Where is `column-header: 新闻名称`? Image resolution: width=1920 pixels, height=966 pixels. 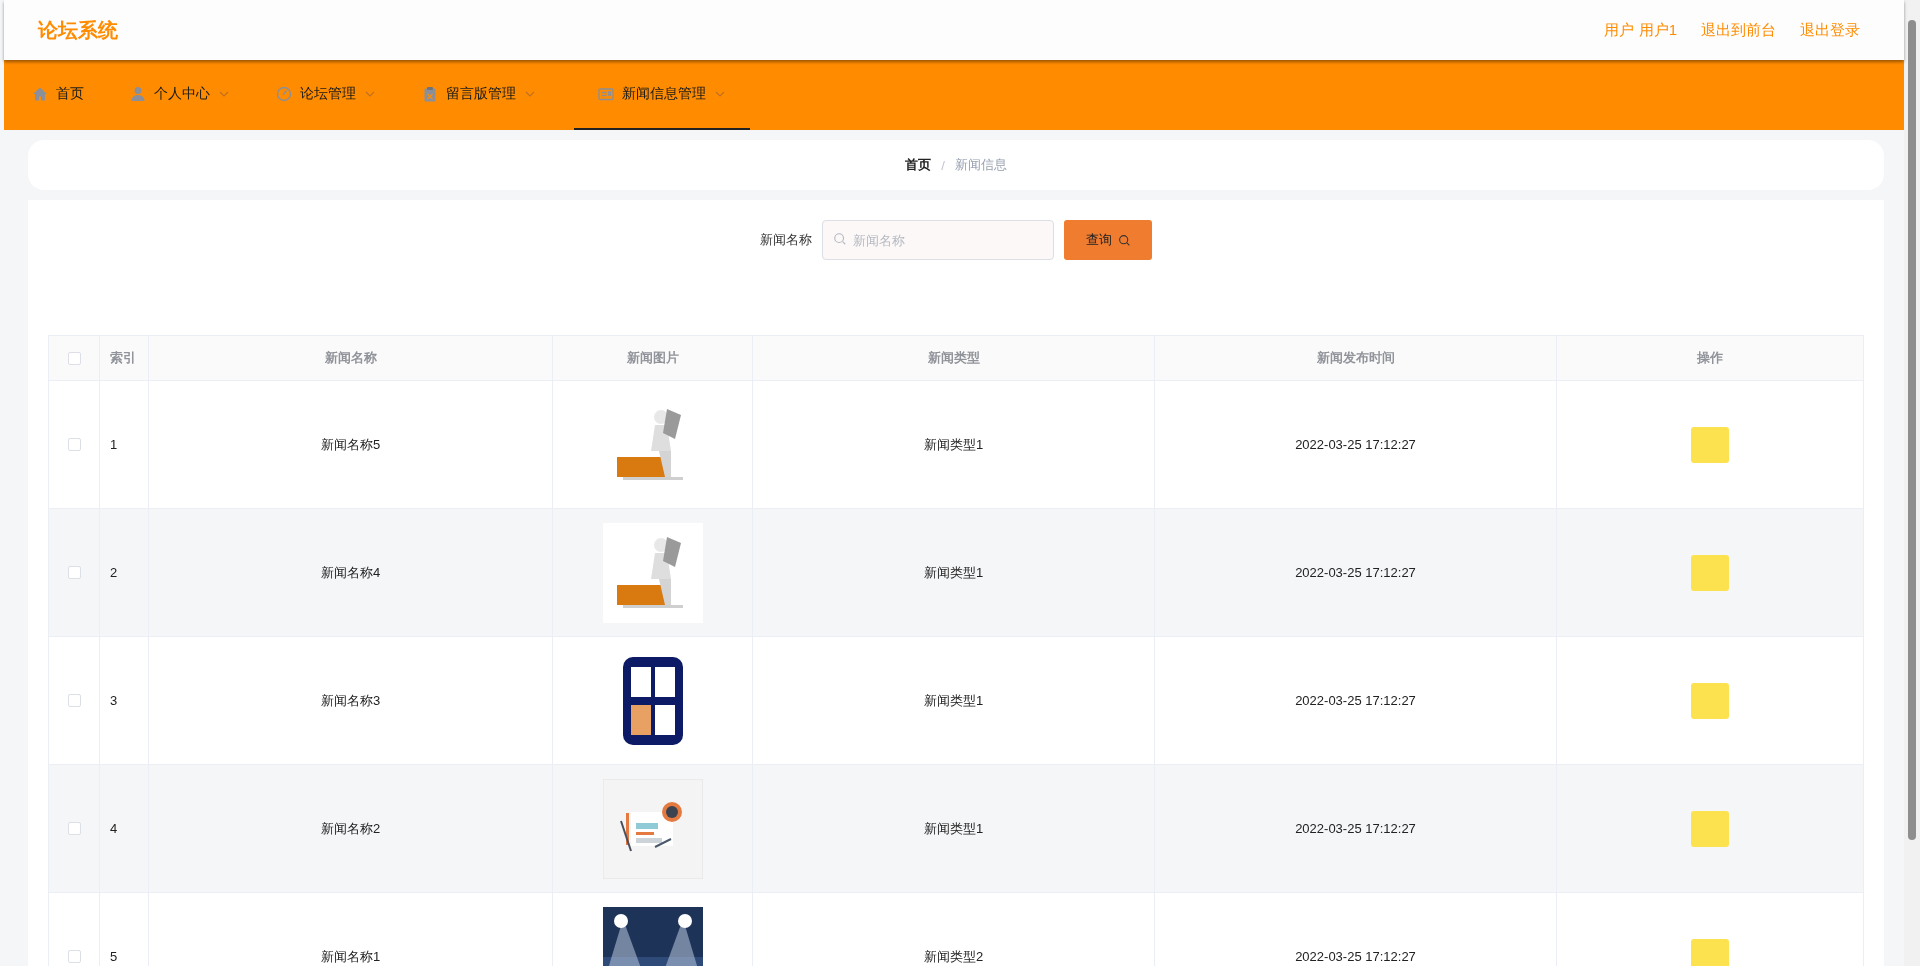
column-header: 新闻名称 is located at coordinates (350, 358).